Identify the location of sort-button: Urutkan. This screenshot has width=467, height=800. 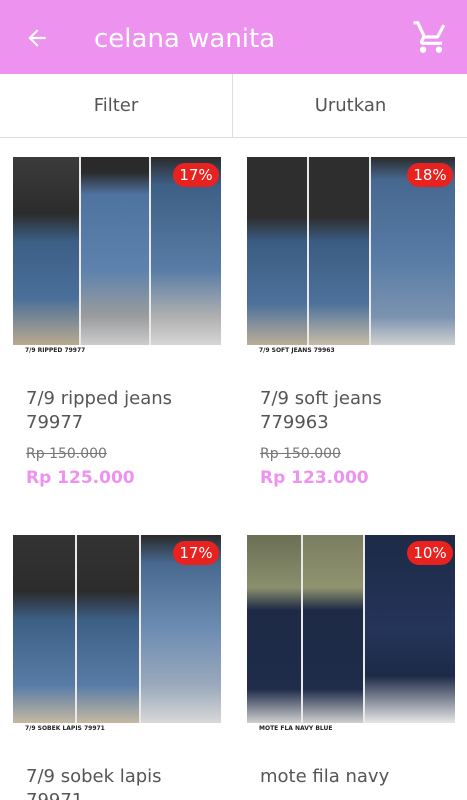
(350, 105).